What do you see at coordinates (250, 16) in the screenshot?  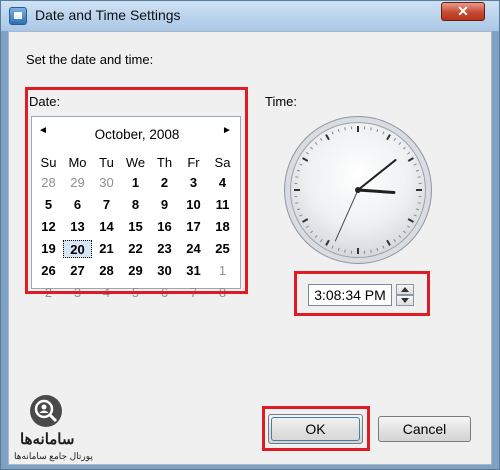 I see `title-bar: Date and Time Settings ✕` at bounding box center [250, 16].